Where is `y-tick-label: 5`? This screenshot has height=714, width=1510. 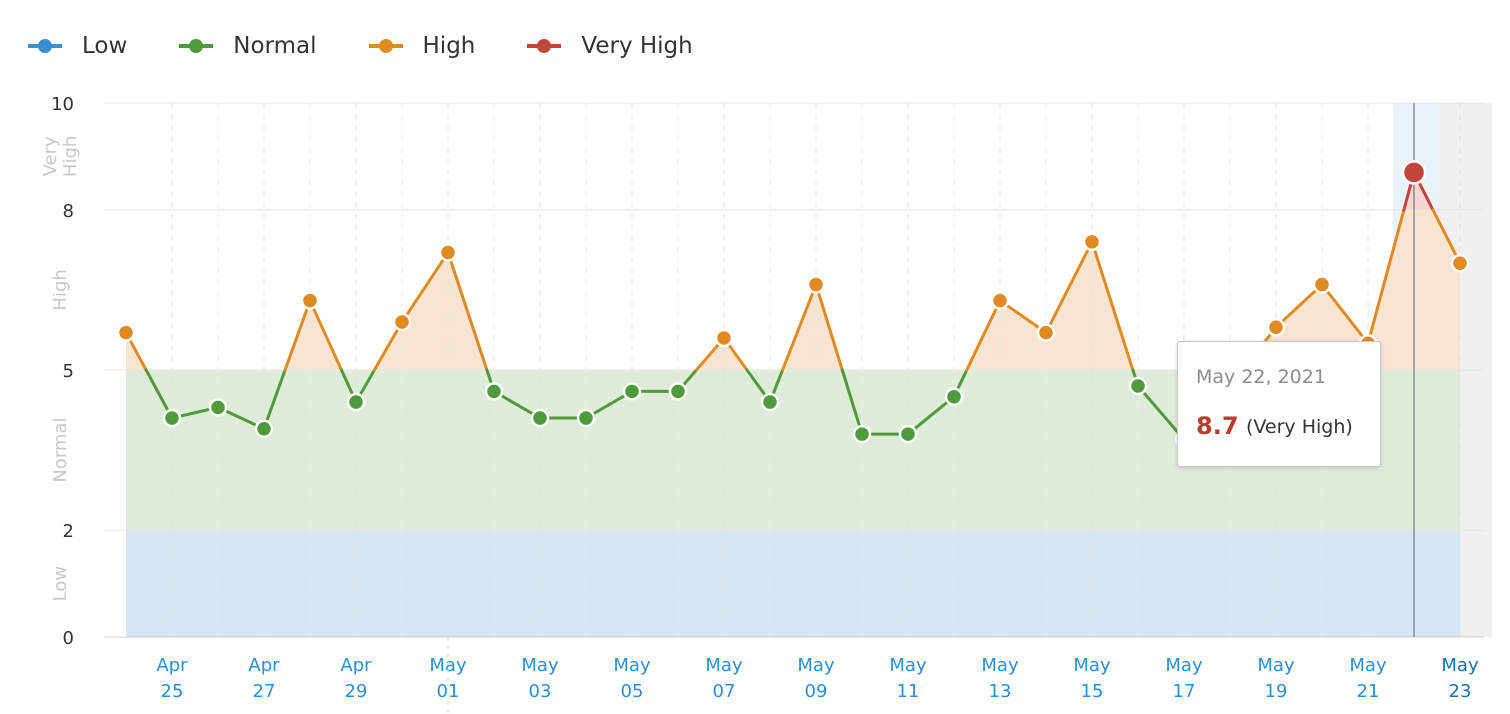 y-tick-label: 5 is located at coordinates (68, 371).